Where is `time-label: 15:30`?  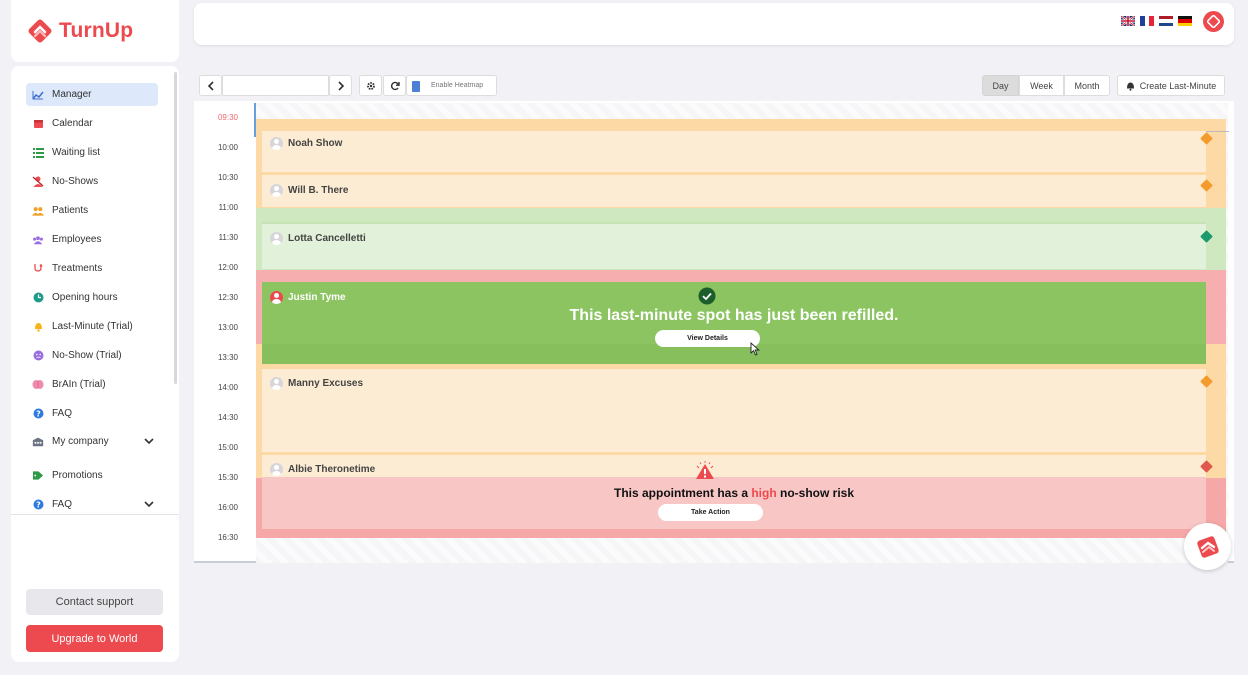
time-label: 15:30 is located at coordinates (227, 477).